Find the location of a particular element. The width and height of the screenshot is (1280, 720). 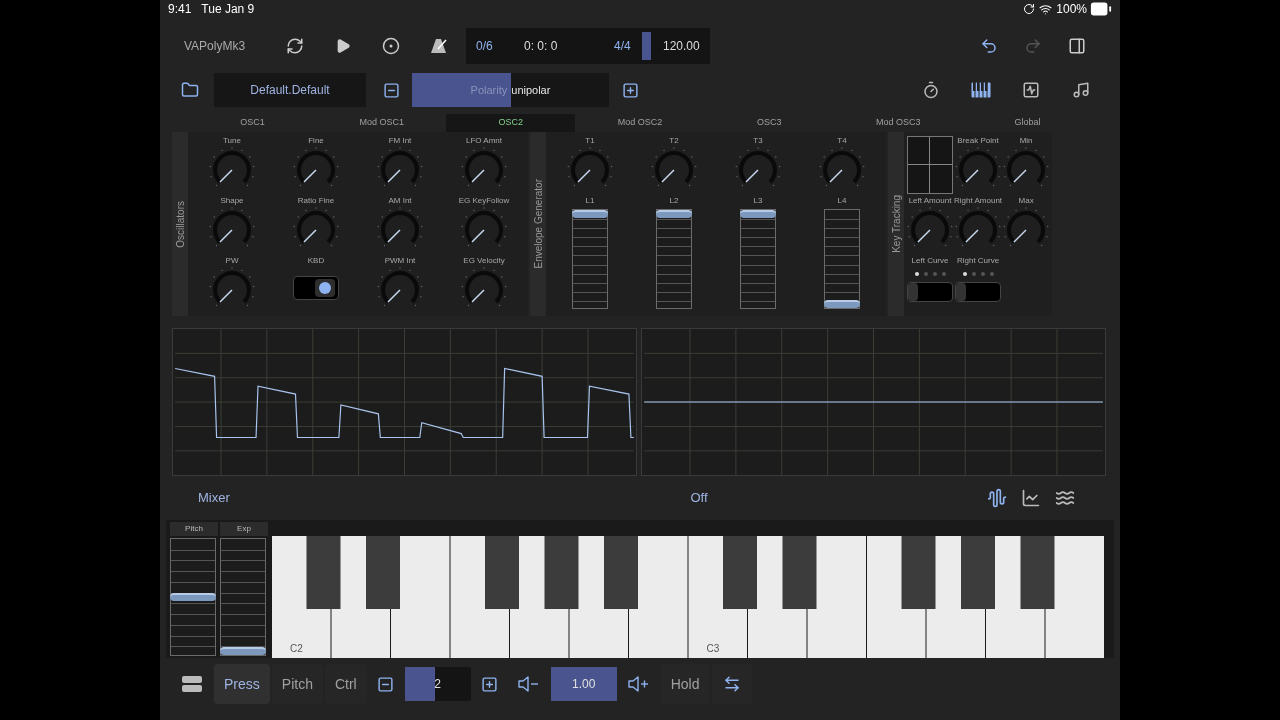

value-text: 2 is located at coordinates (438, 684).